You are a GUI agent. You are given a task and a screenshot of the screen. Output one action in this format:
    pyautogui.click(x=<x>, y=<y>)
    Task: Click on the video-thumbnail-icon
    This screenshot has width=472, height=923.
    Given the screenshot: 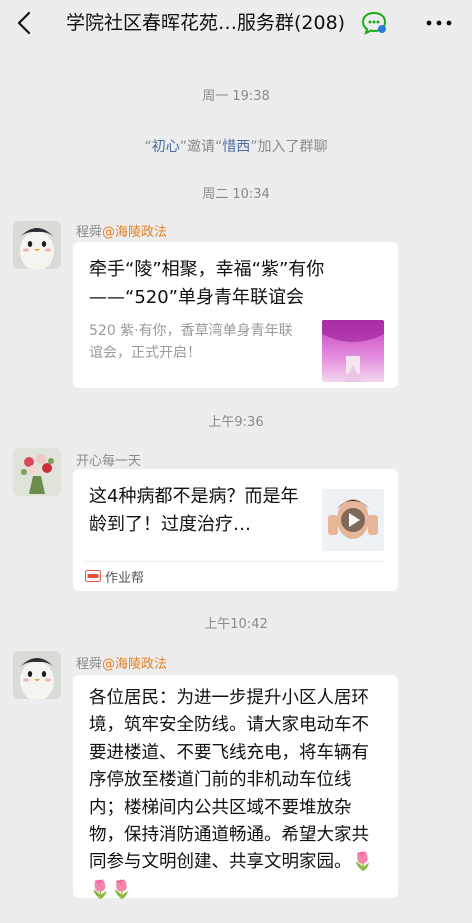 What is the action you would take?
    pyautogui.click(x=353, y=520)
    